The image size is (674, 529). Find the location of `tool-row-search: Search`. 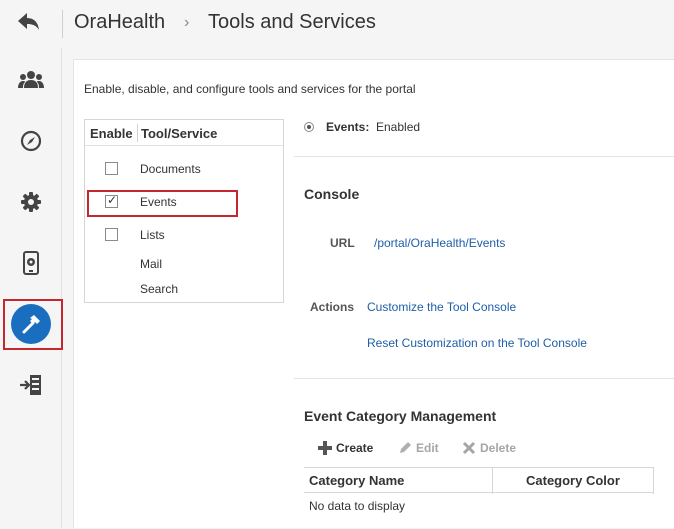

tool-row-search: Search is located at coordinates (184, 290).